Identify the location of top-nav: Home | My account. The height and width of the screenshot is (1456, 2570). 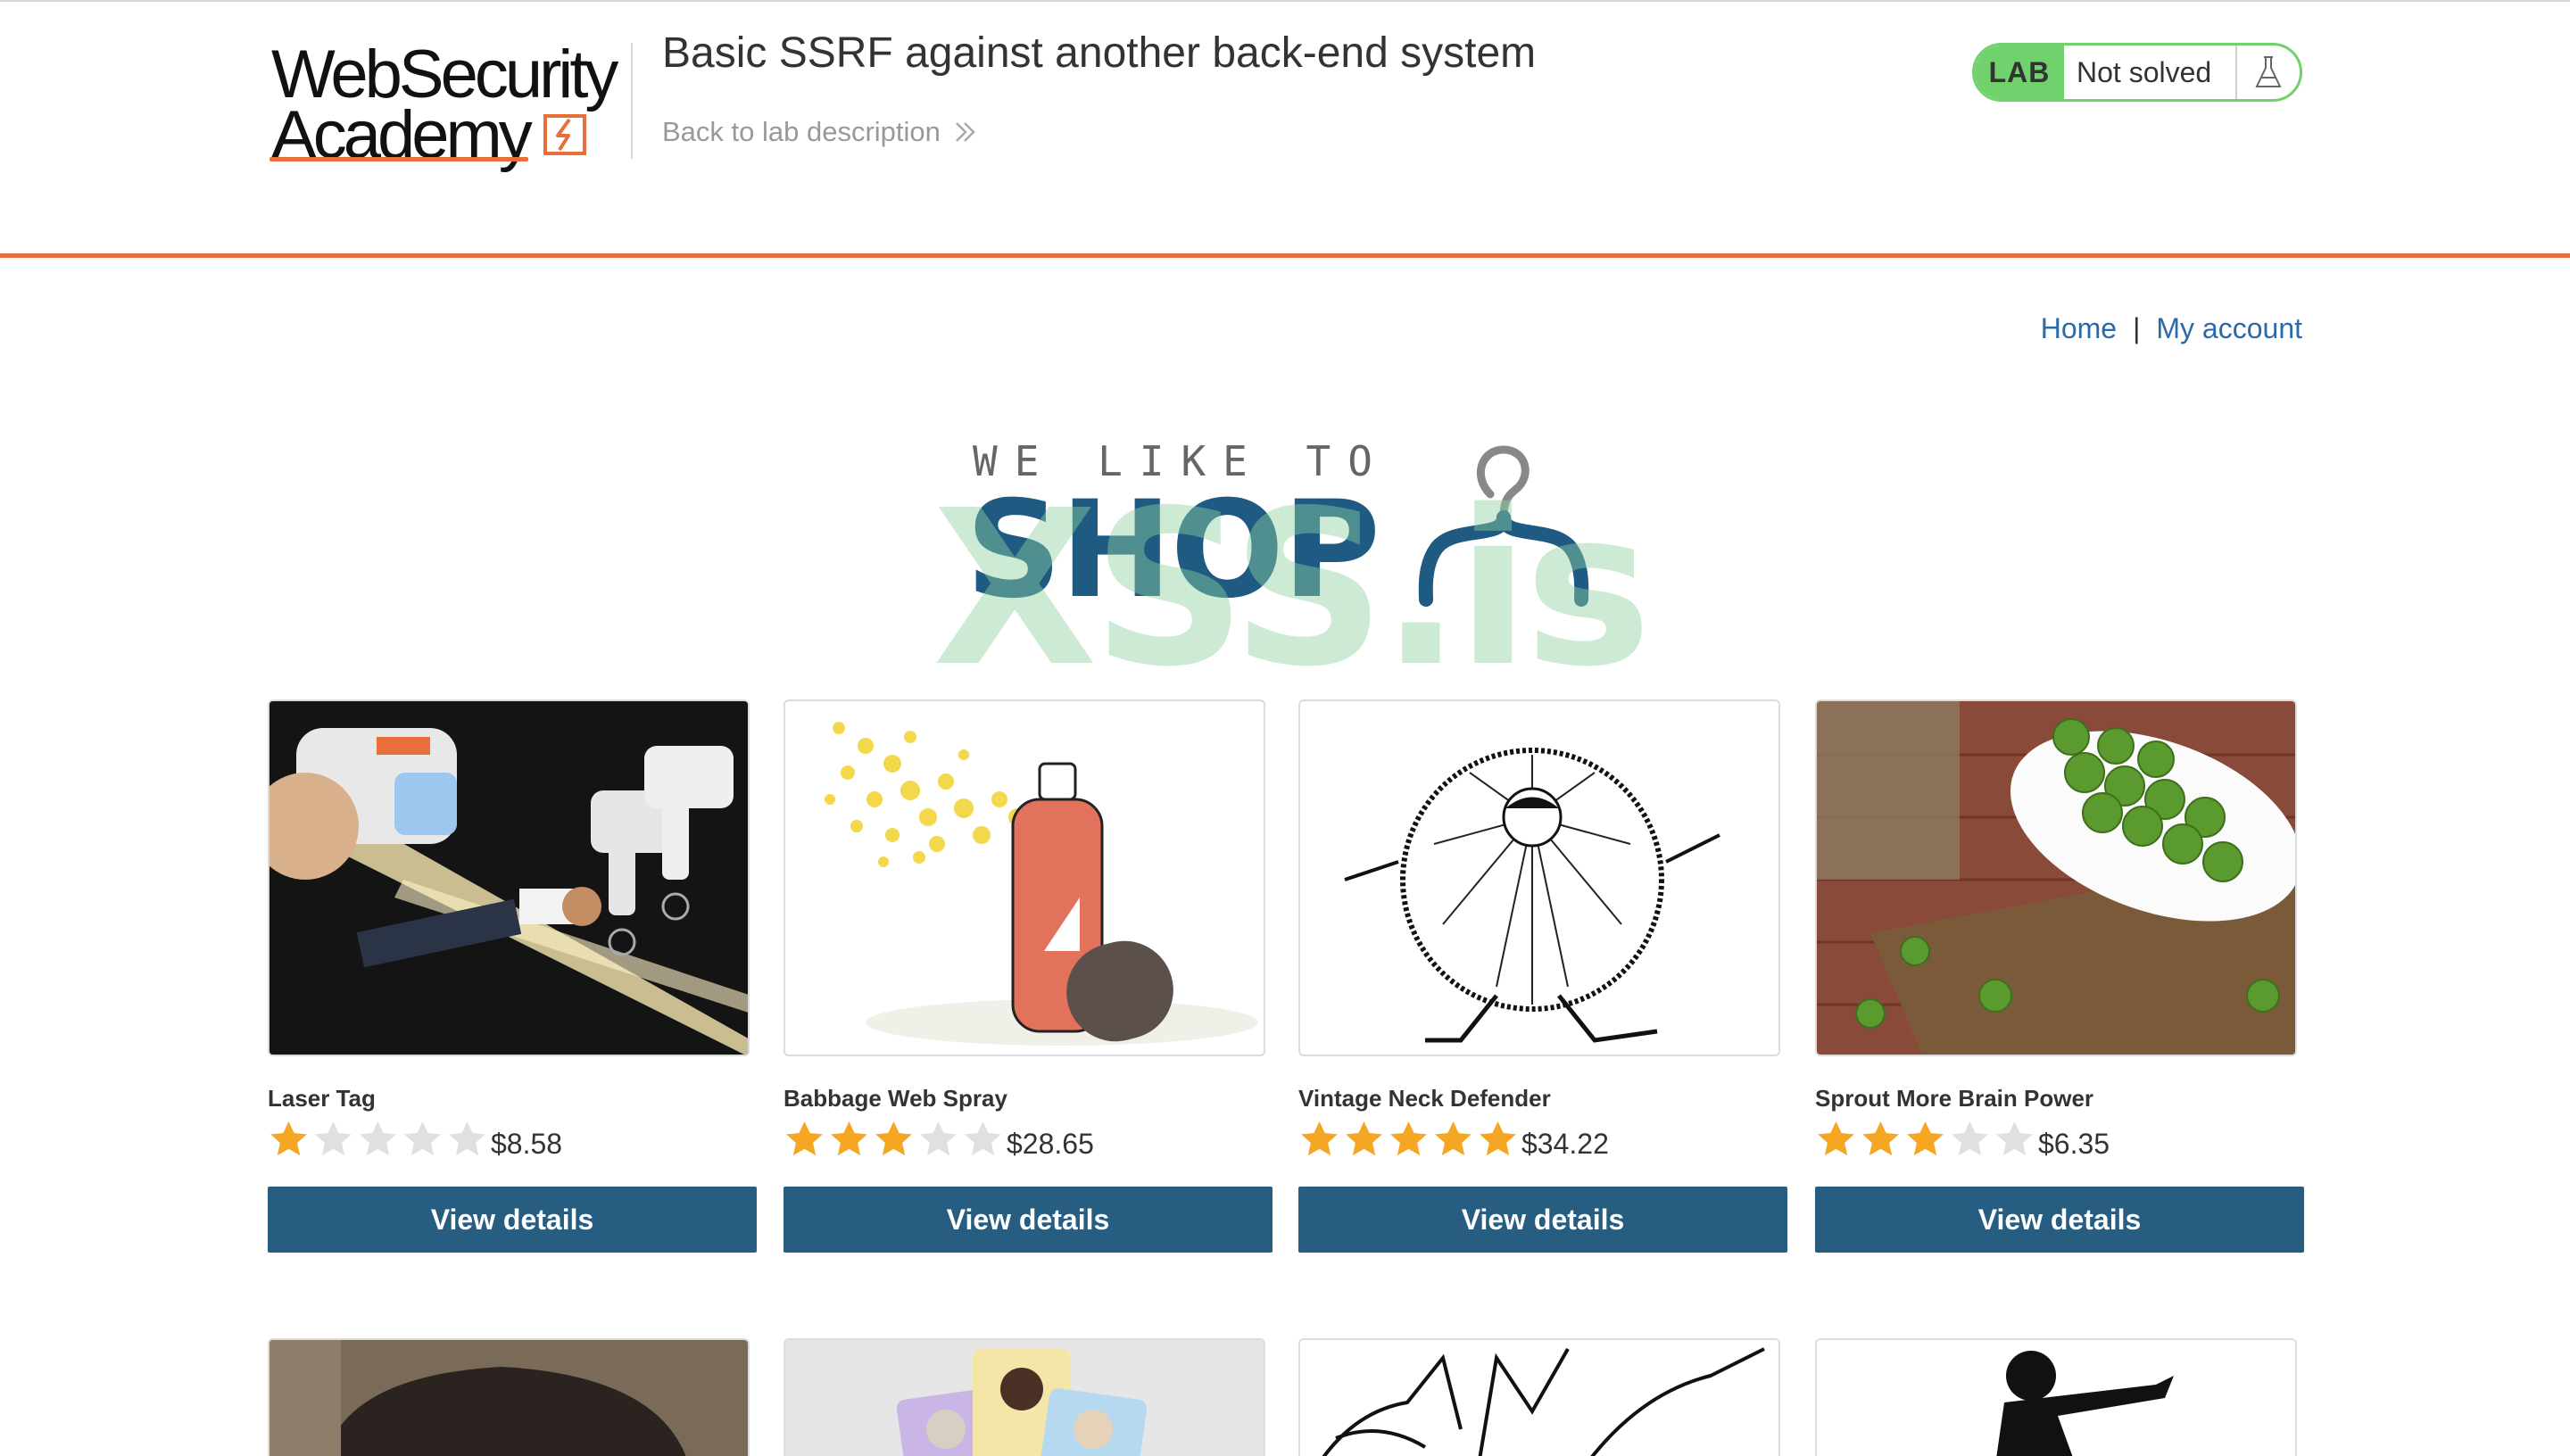
(2171, 329).